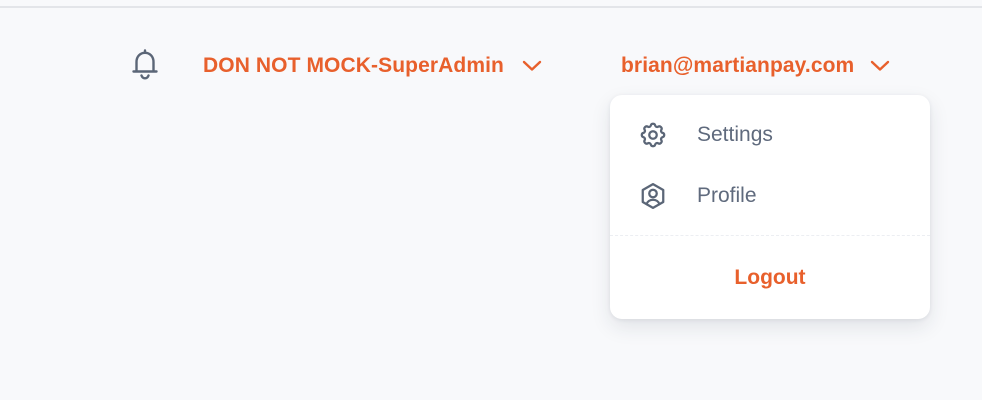 The height and width of the screenshot is (400, 982). I want to click on gear-icon, so click(653, 135).